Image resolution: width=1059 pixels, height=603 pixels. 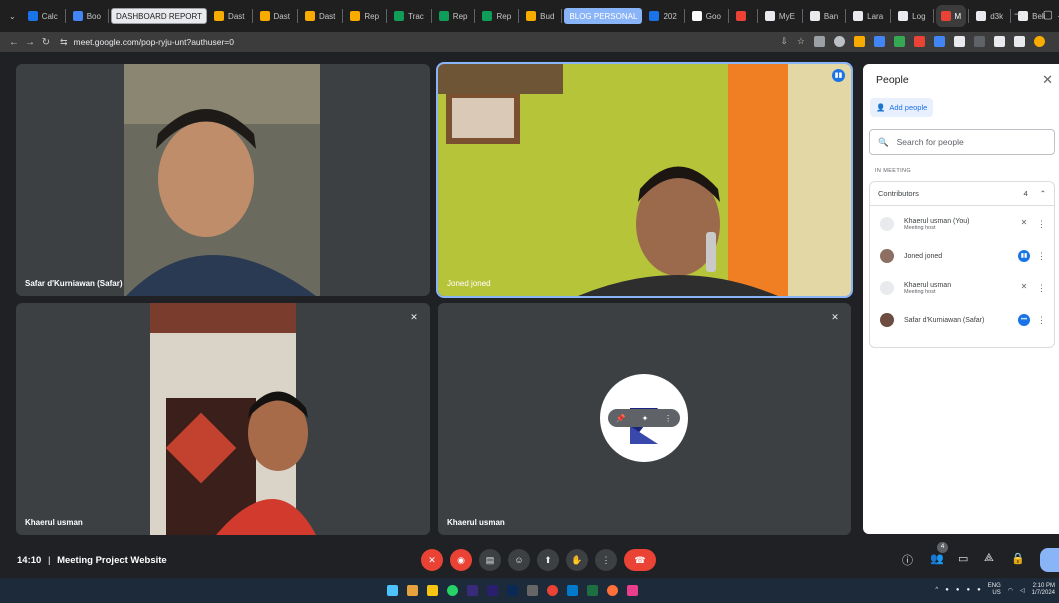 What do you see at coordinates (512, 590) in the screenshot?
I see `photoshop-icon` at bounding box center [512, 590].